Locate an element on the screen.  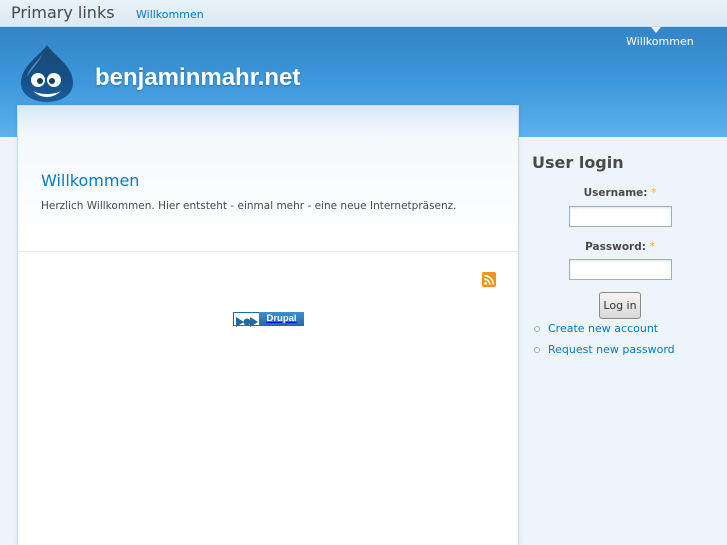
powered-by-drupal-badge: Drupal is located at coordinates (268, 319).